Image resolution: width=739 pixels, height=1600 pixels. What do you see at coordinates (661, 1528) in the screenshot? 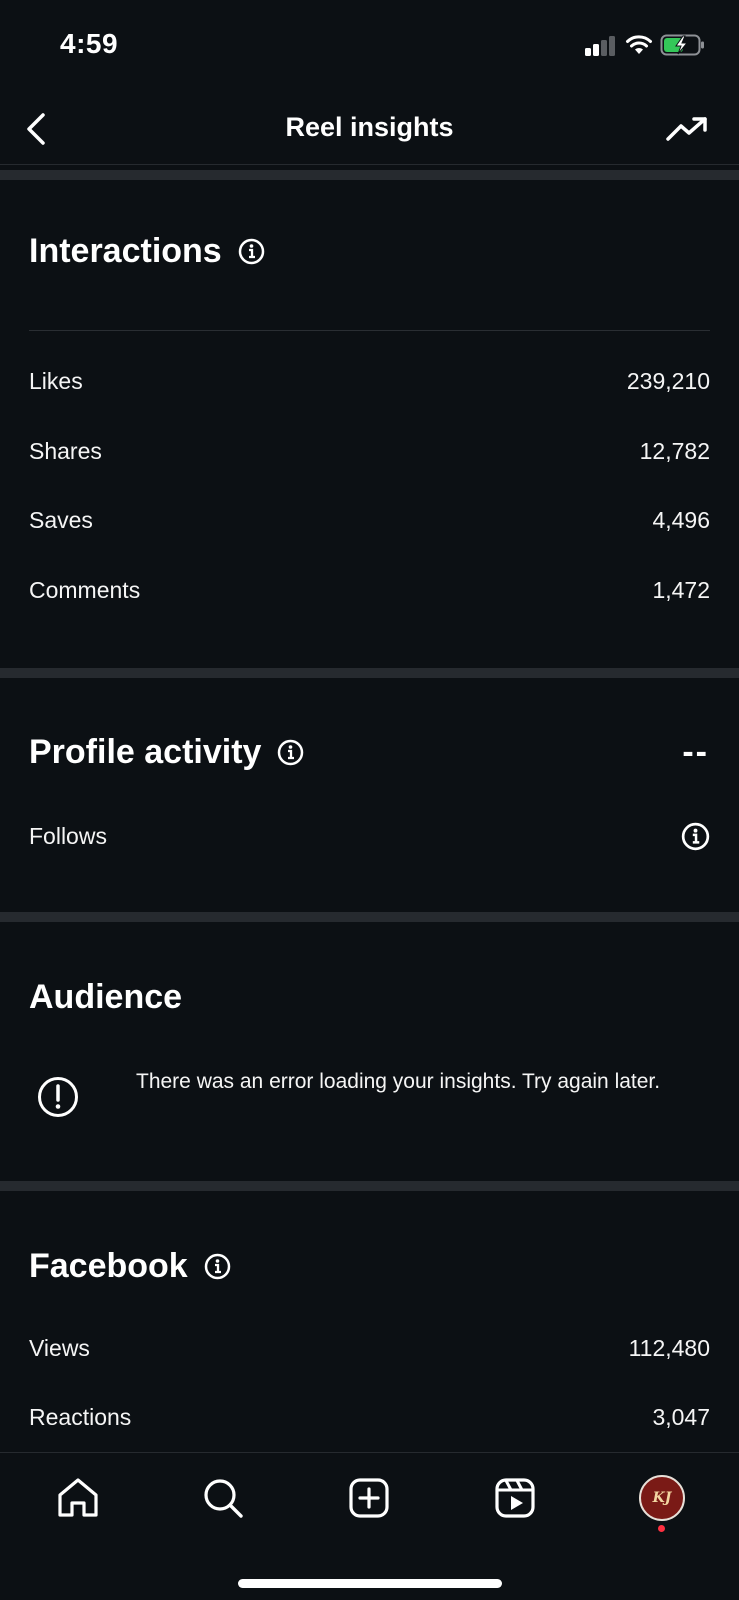
I see `notification-dot` at bounding box center [661, 1528].